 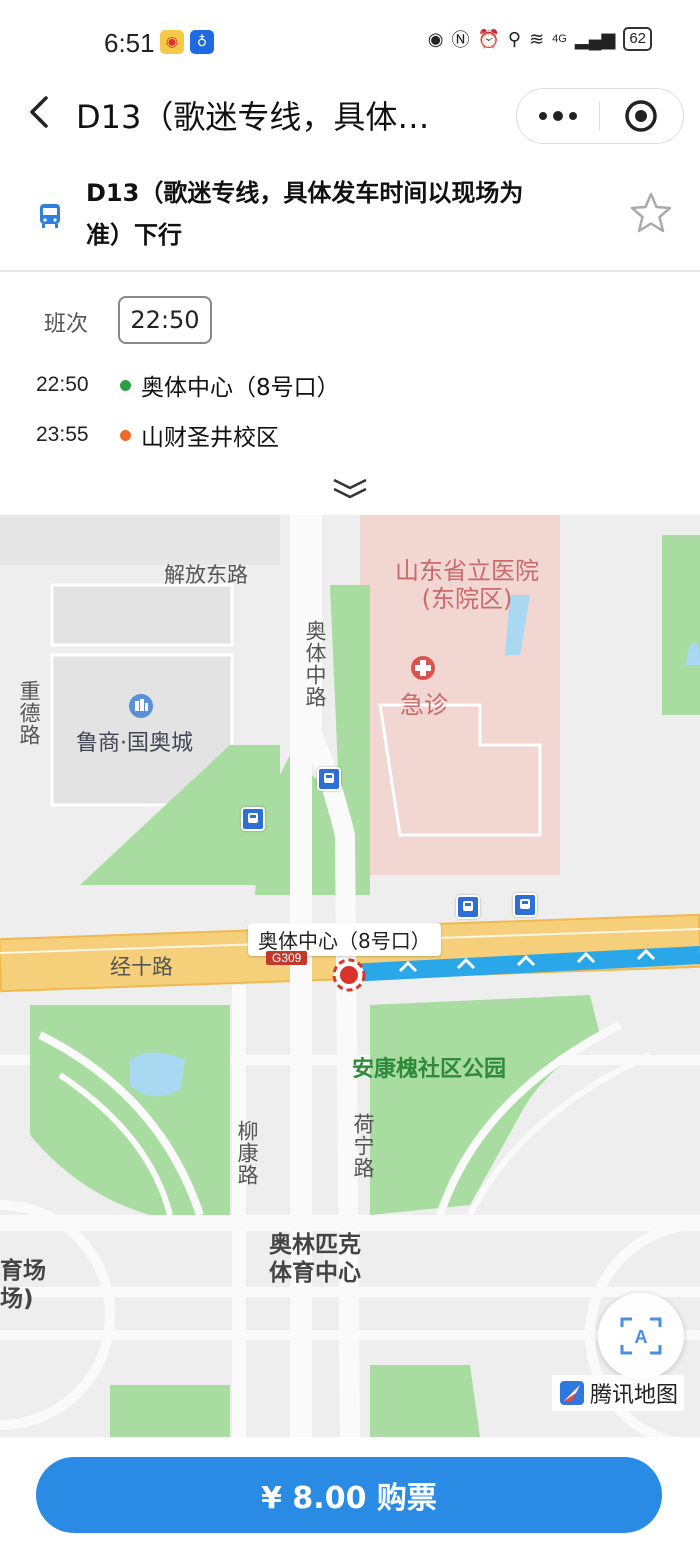 What do you see at coordinates (240, 388) in the screenshot?
I see `stop-name: 奥体中心（8号口）` at bounding box center [240, 388].